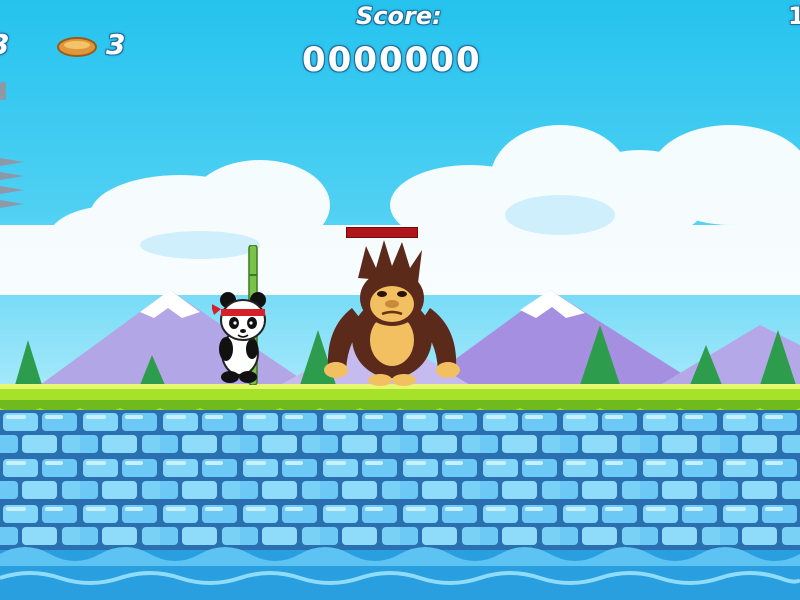  What do you see at coordinates (4, 44) in the screenshot?
I see `lives-count: 3` at bounding box center [4, 44].